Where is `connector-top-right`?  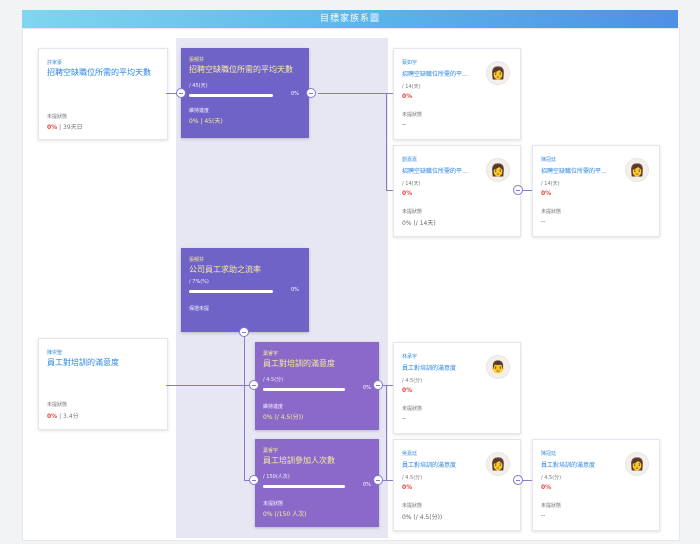
connector-top-right is located at coordinates (355, 93).